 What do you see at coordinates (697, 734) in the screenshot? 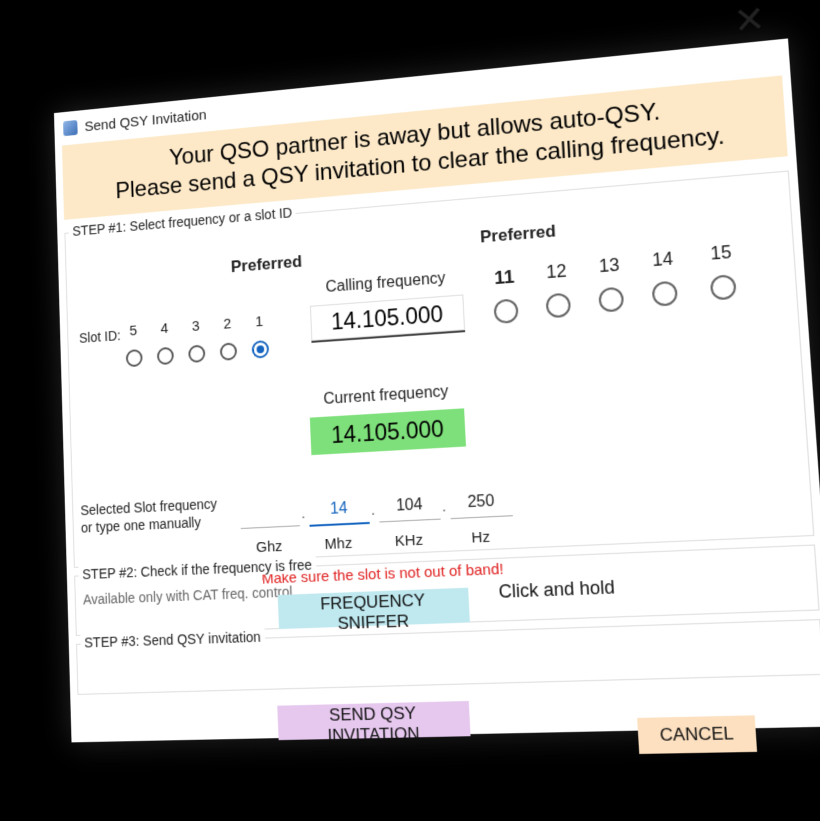
I see `cancel-button: CANCEL` at bounding box center [697, 734].